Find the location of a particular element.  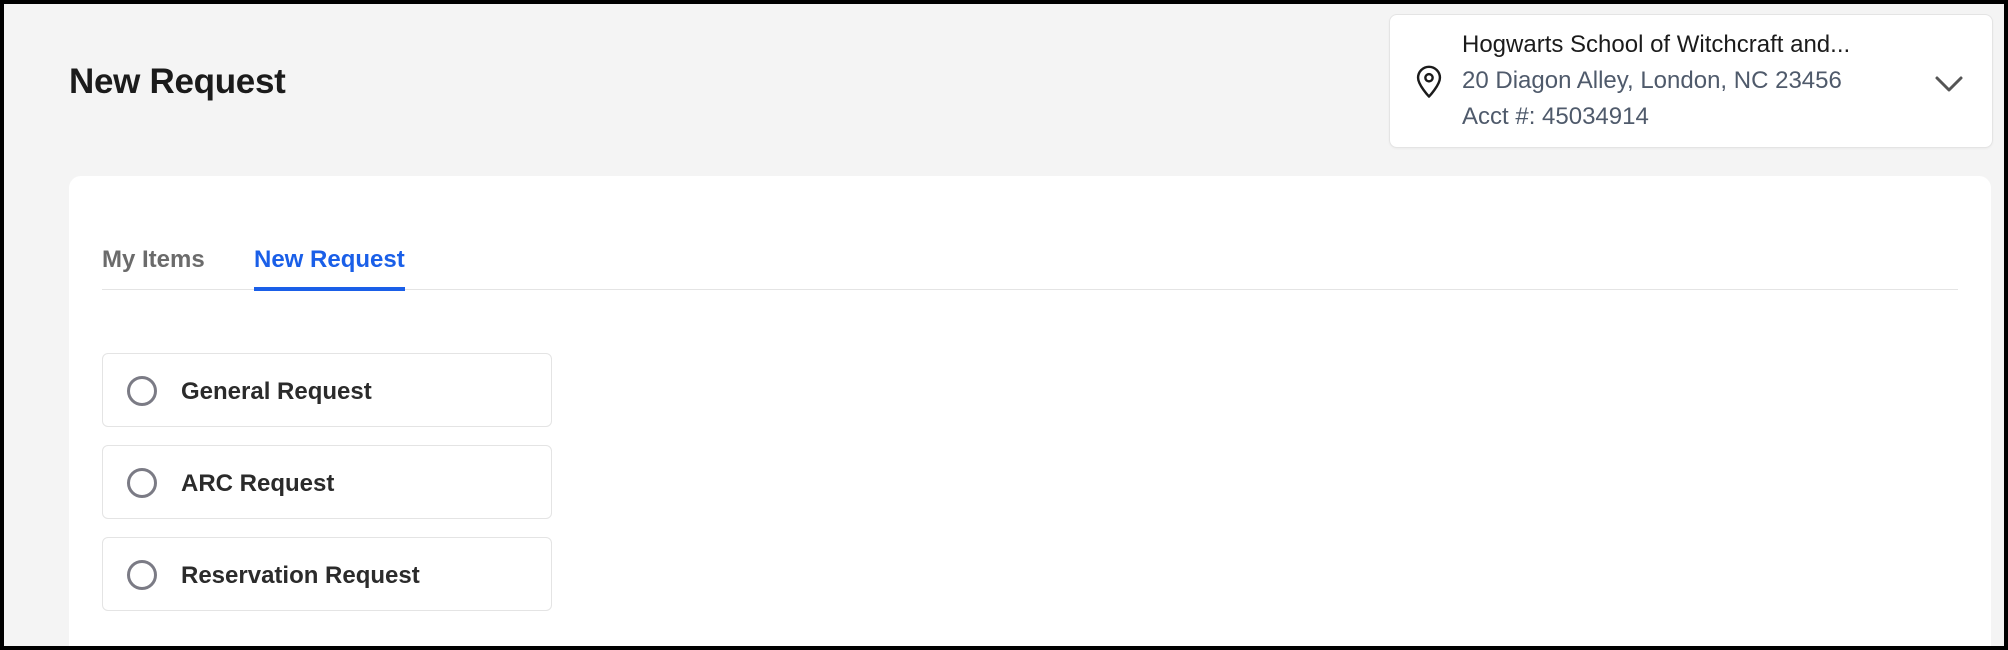

option-label: Reservation Request is located at coordinates (300, 575).